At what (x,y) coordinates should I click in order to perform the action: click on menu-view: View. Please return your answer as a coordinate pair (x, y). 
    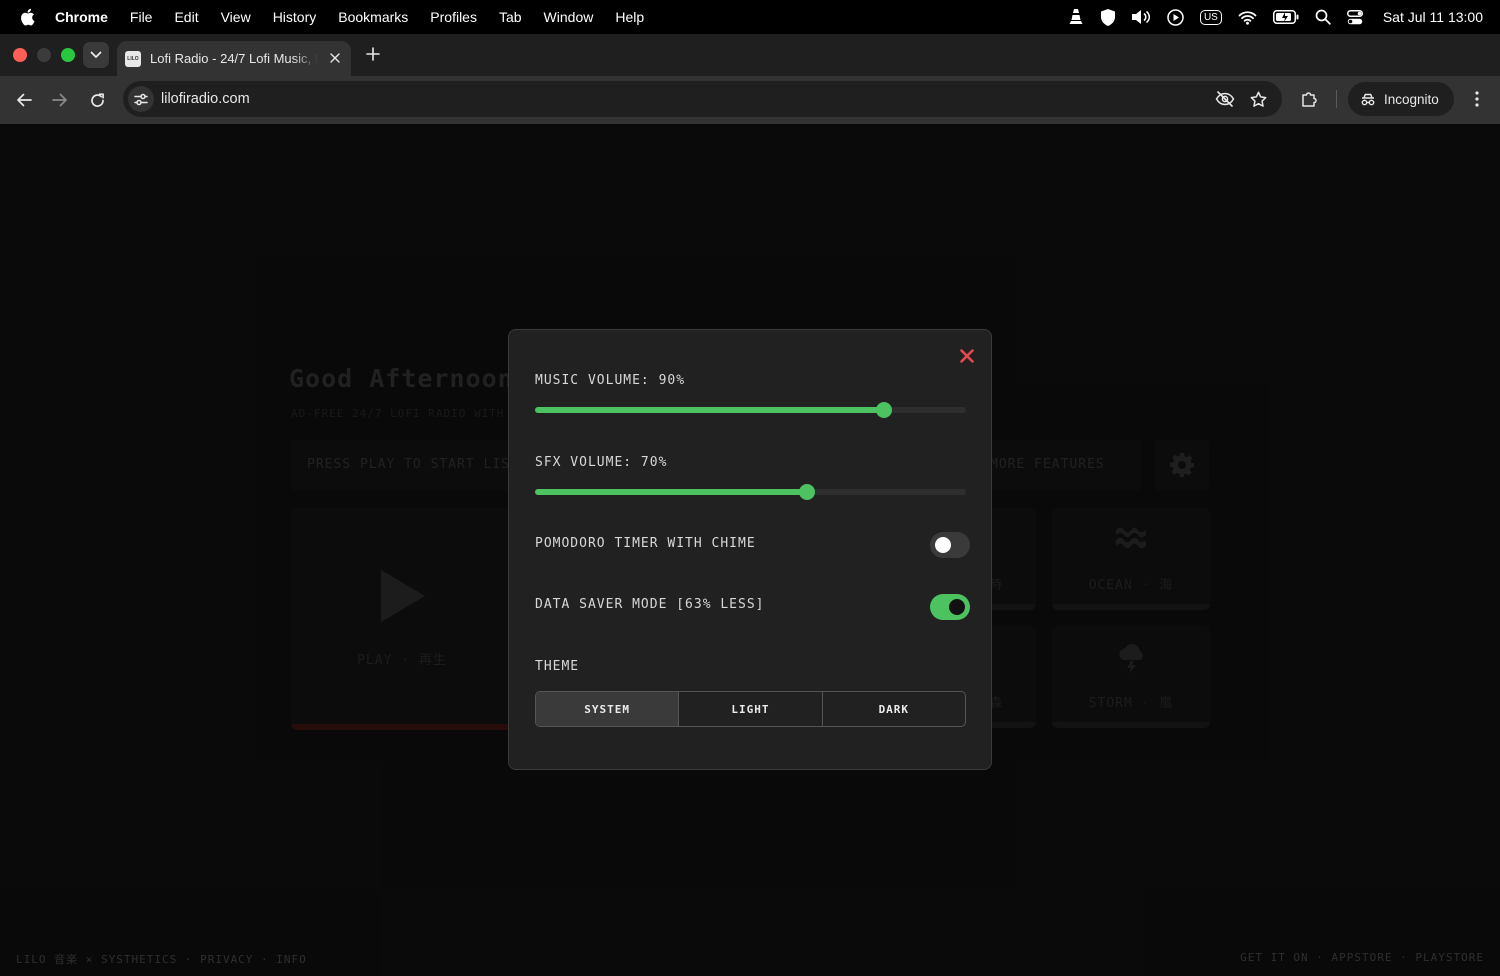
    Looking at the image, I should click on (236, 17).